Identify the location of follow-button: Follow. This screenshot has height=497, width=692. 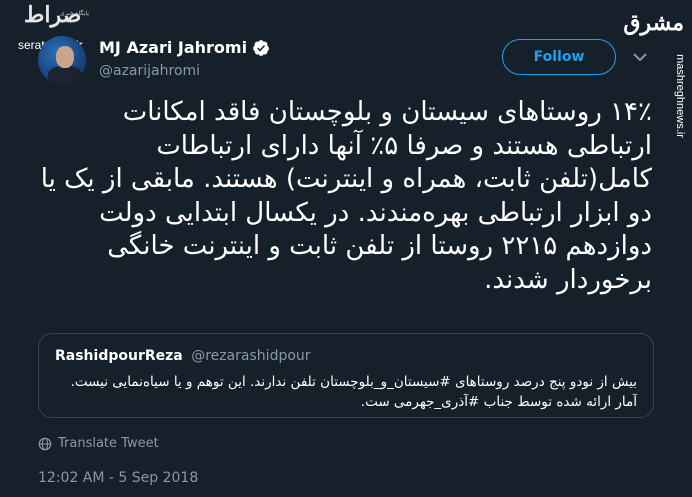
(559, 57).